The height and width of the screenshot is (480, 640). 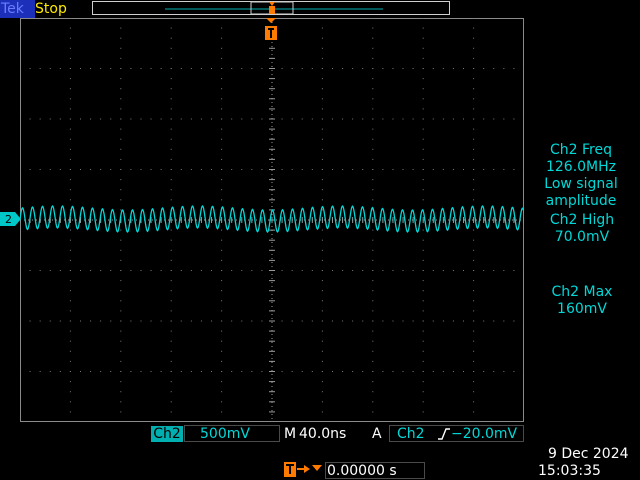 I want to click on trigger-t-icon, so click(x=271, y=29).